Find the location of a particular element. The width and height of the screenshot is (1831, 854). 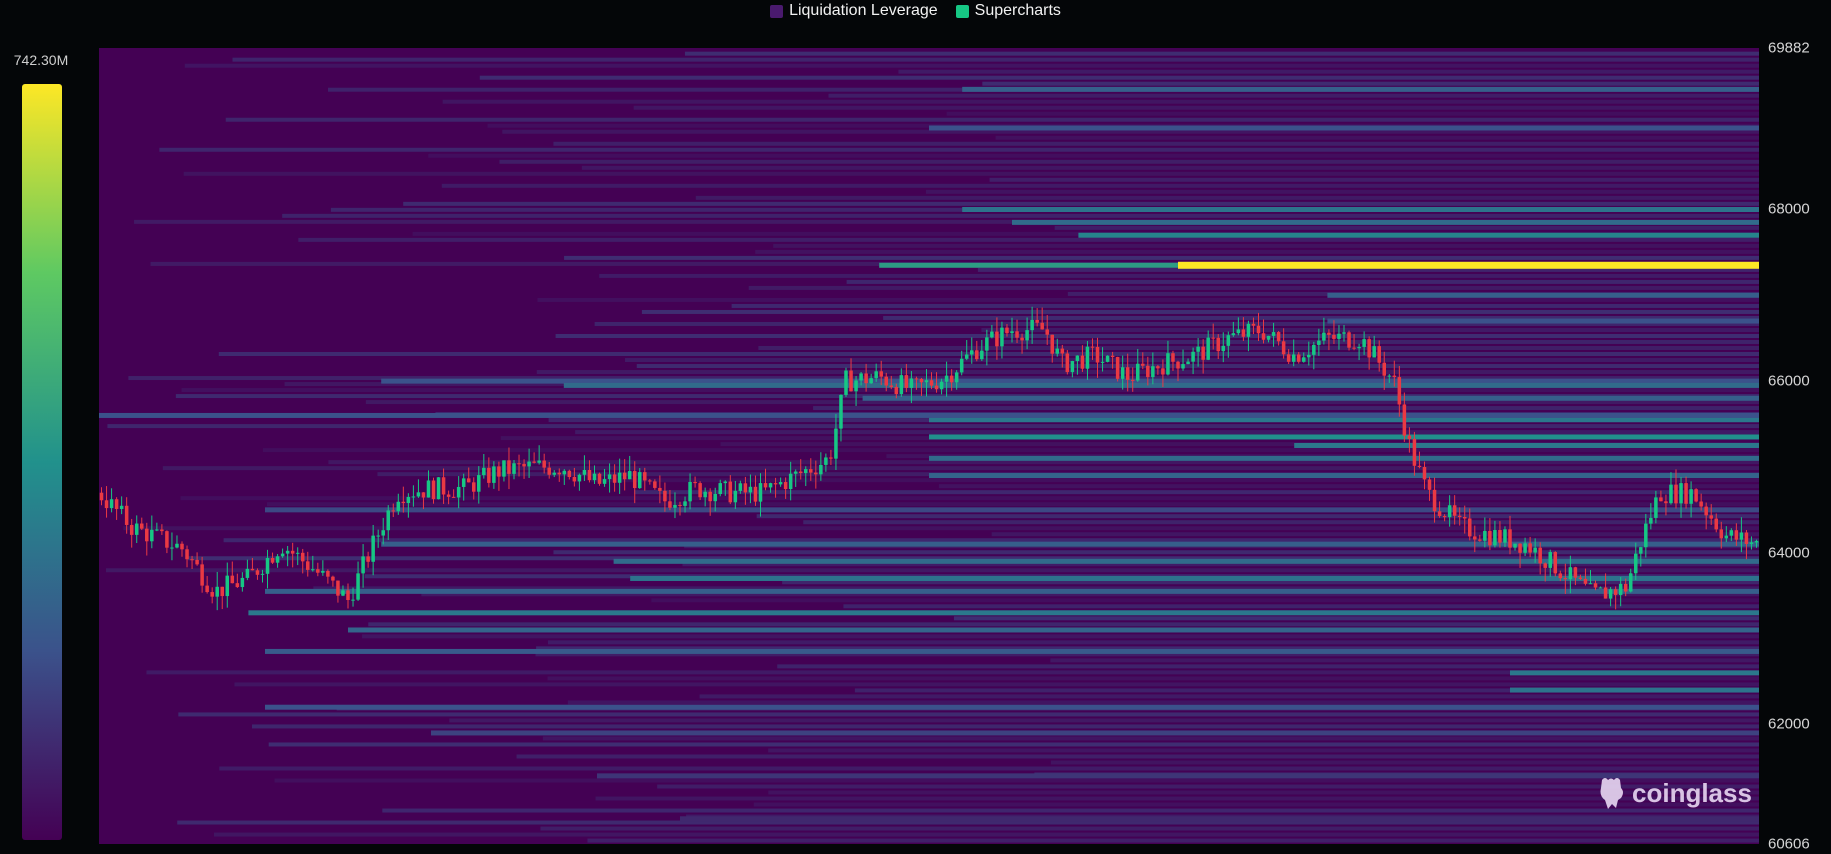

legend-item-liquidation-leverage: Liquidation Leverage is located at coordinates (854, 11).